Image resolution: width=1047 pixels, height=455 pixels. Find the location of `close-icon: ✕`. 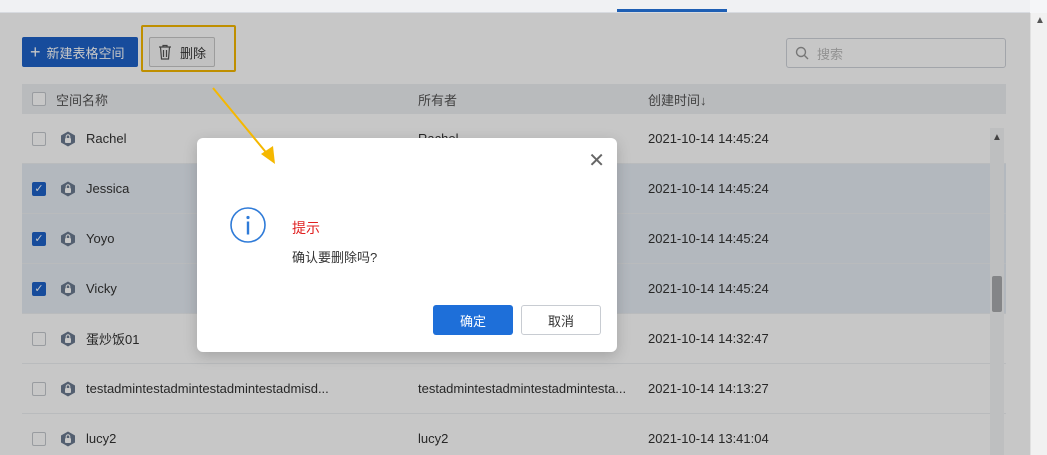

close-icon: ✕ is located at coordinates (596, 160).